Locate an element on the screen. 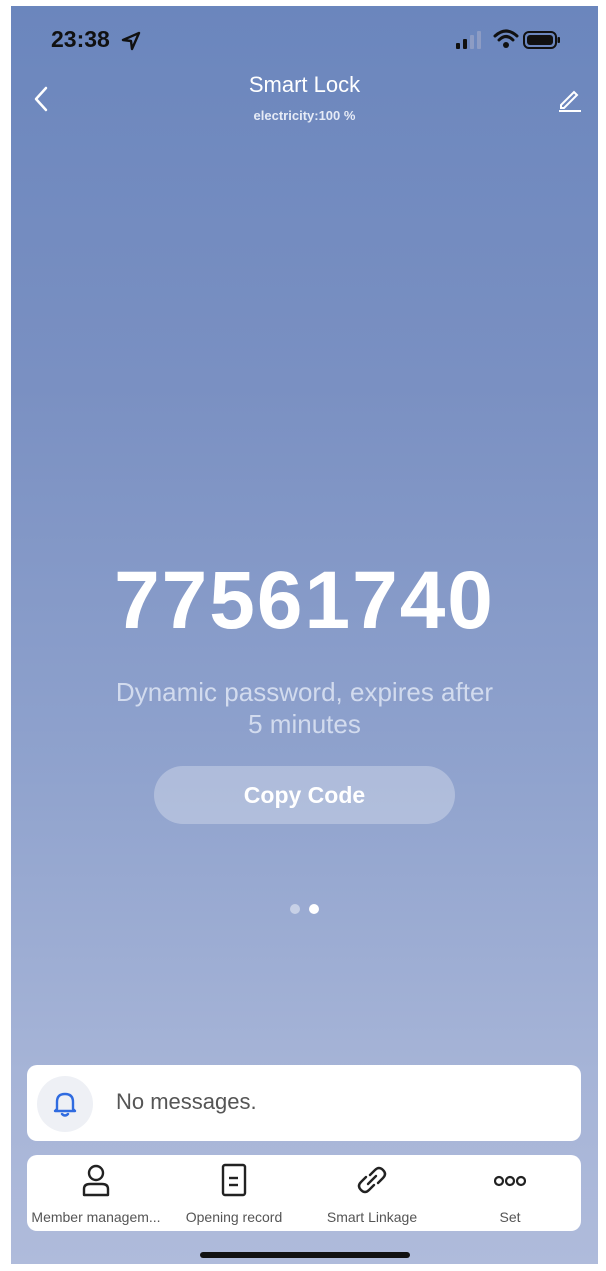 This screenshot has height=1271, width=606. messages-text: No messages. is located at coordinates (186, 1101).